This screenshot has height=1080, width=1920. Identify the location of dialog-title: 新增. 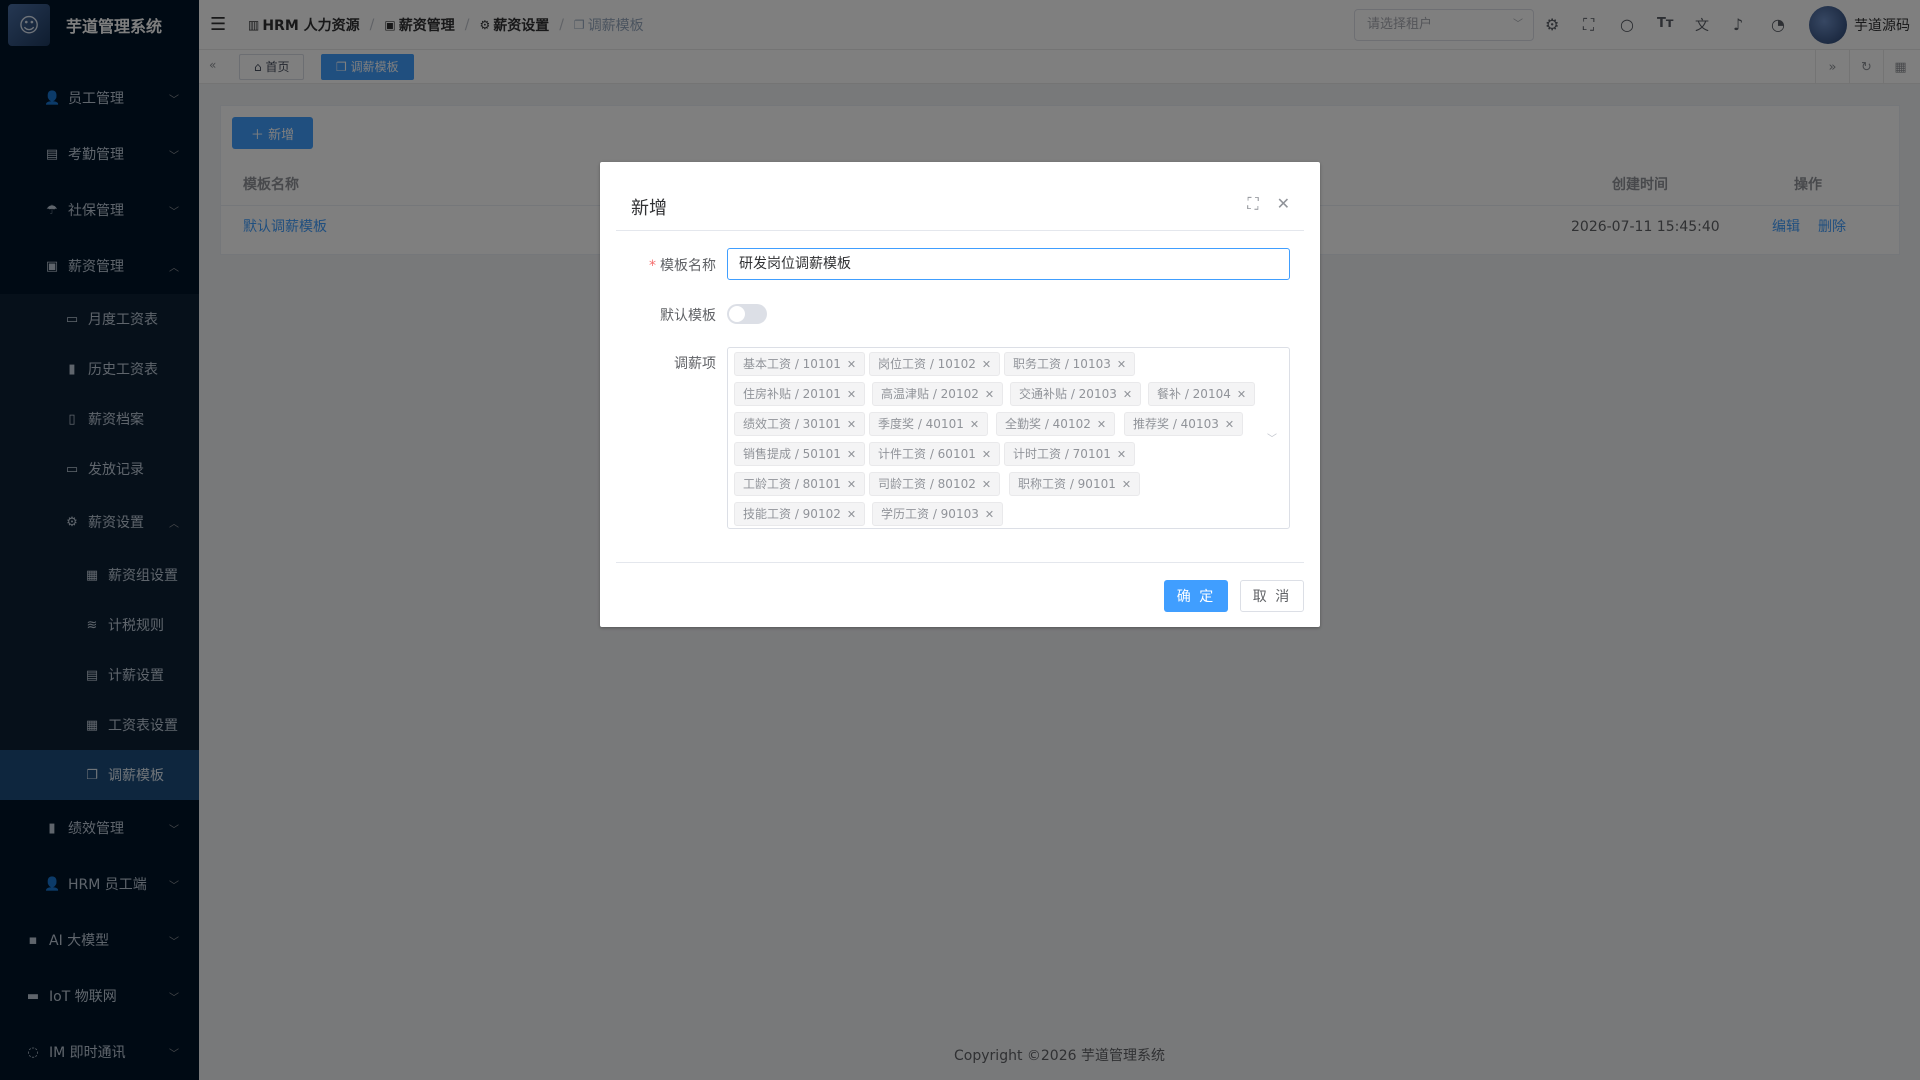
(649, 208).